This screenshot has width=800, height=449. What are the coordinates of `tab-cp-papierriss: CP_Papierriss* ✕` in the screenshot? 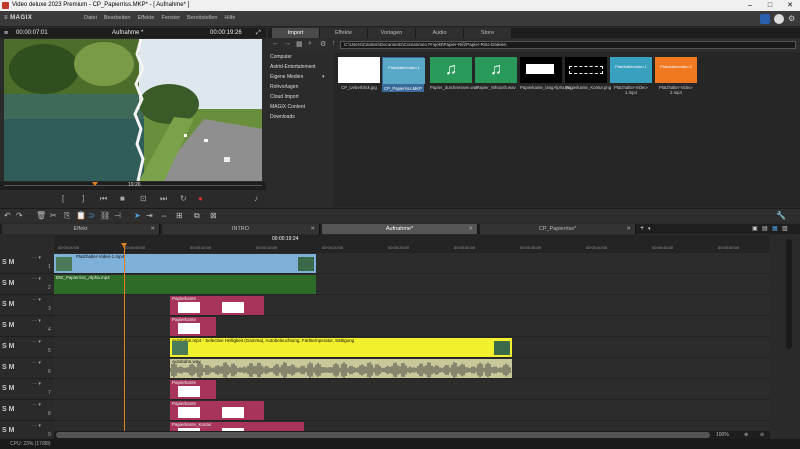 It's located at (558, 229).